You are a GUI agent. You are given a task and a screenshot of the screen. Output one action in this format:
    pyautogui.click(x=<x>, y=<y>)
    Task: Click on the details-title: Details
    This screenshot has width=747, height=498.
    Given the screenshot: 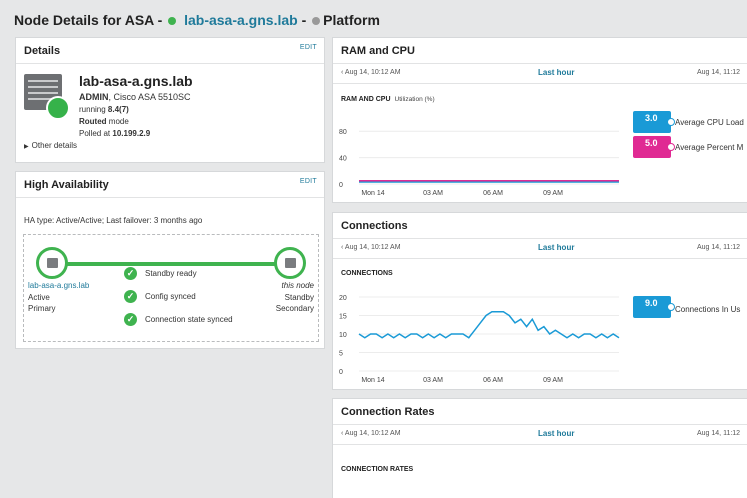 What is the action you would take?
    pyautogui.click(x=42, y=51)
    